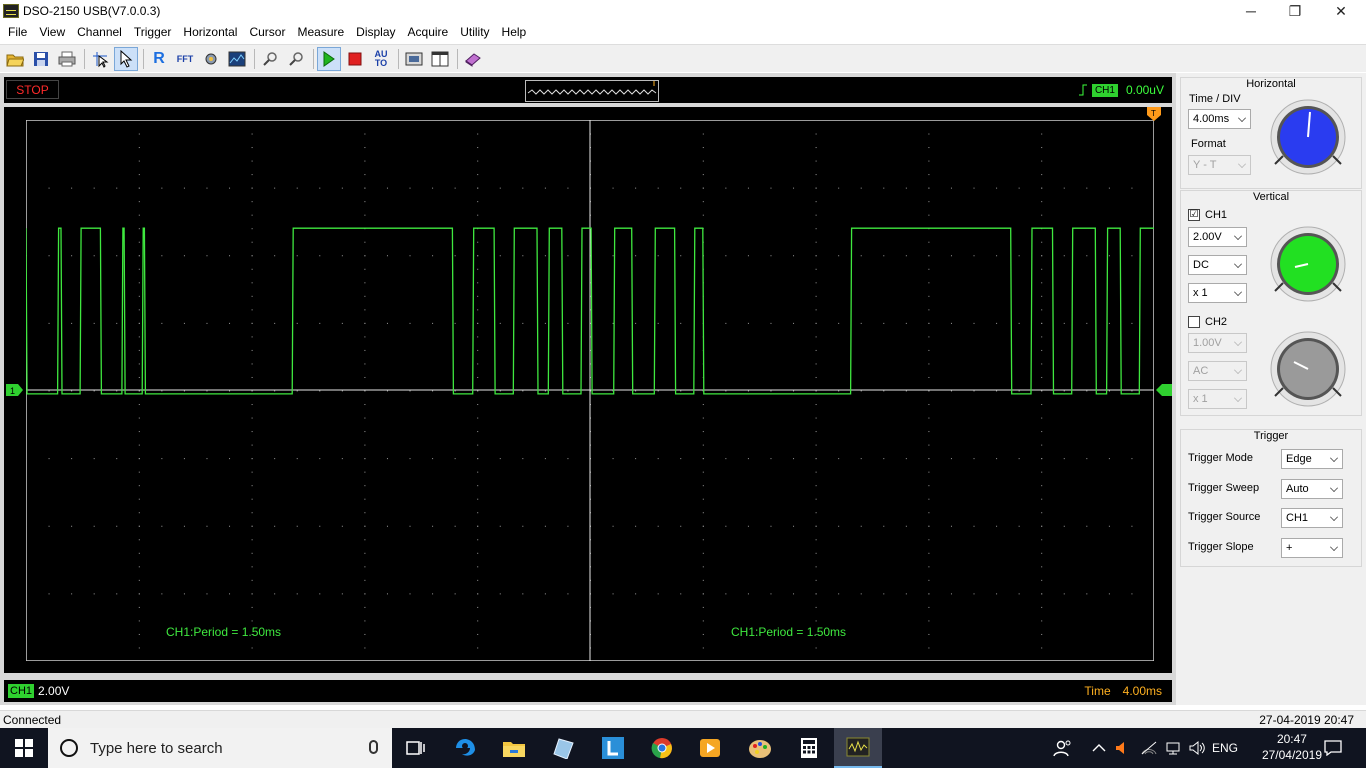 The width and height of the screenshot is (1366, 768). I want to click on pointer-select-icon, so click(126, 58).